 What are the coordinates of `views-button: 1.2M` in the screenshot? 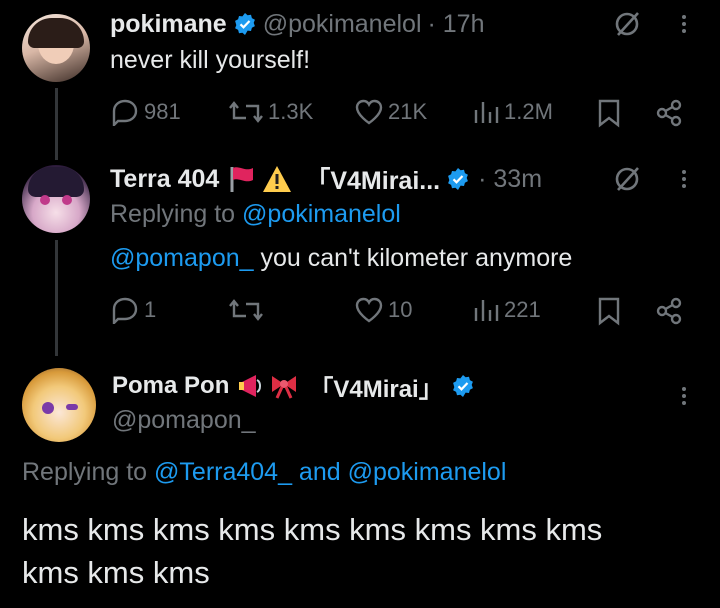 It's located at (512, 112).